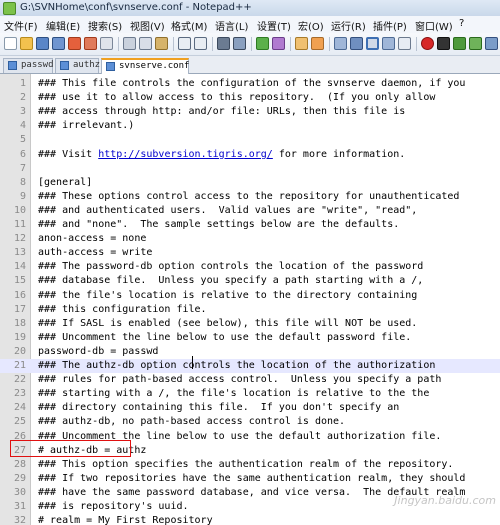 This screenshot has width=500, height=525. I want to click on record-macro-icon, so click(427, 43).